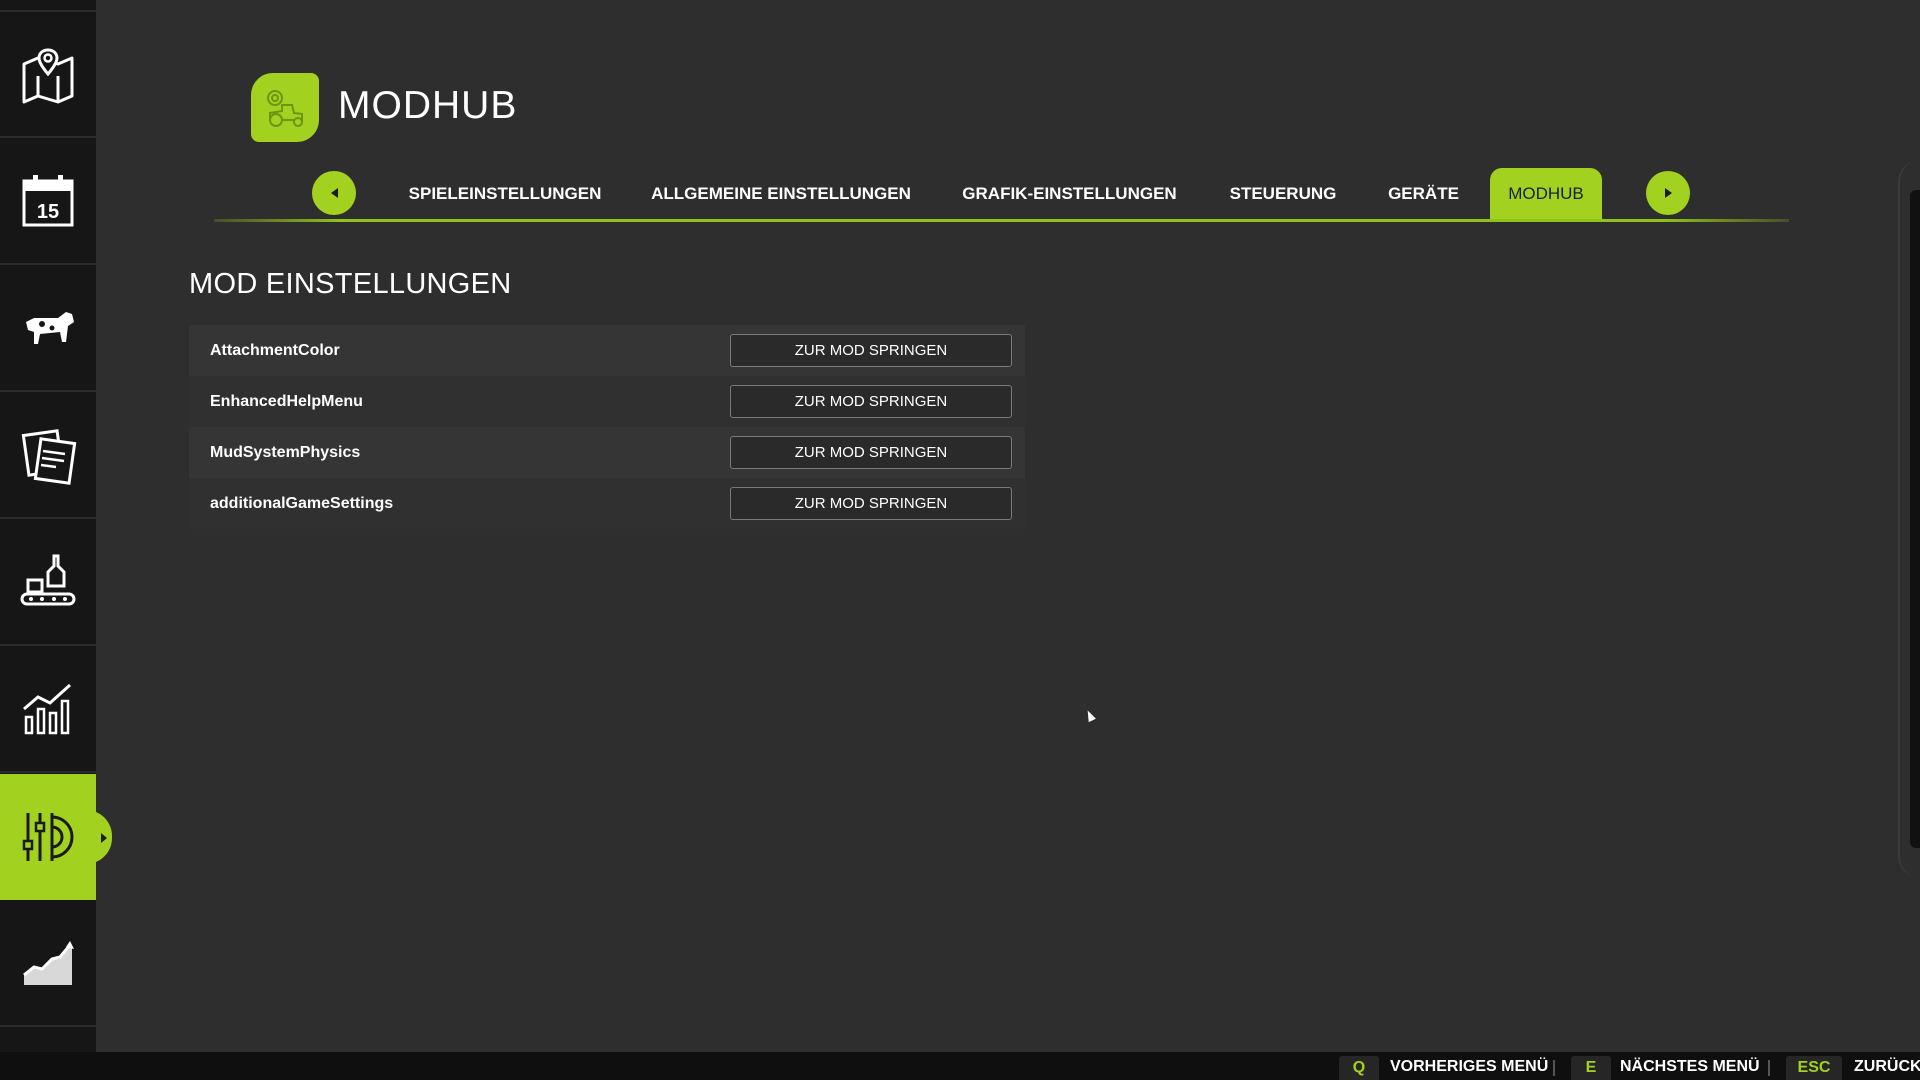 This screenshot has height=1080, width=1920. Describe the element at coordinates (1690, 1067) in the screenshot. I see `next-menu-button: NÄCHSTES MENÜ` at that location.